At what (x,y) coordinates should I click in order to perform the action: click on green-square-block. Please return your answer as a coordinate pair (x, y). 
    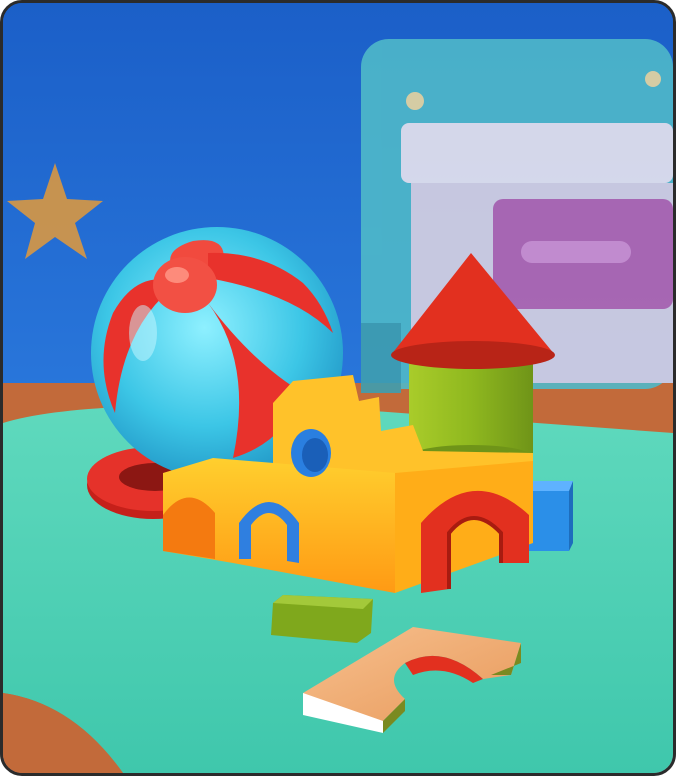
    Looking at the image, I should click on (322, 619).